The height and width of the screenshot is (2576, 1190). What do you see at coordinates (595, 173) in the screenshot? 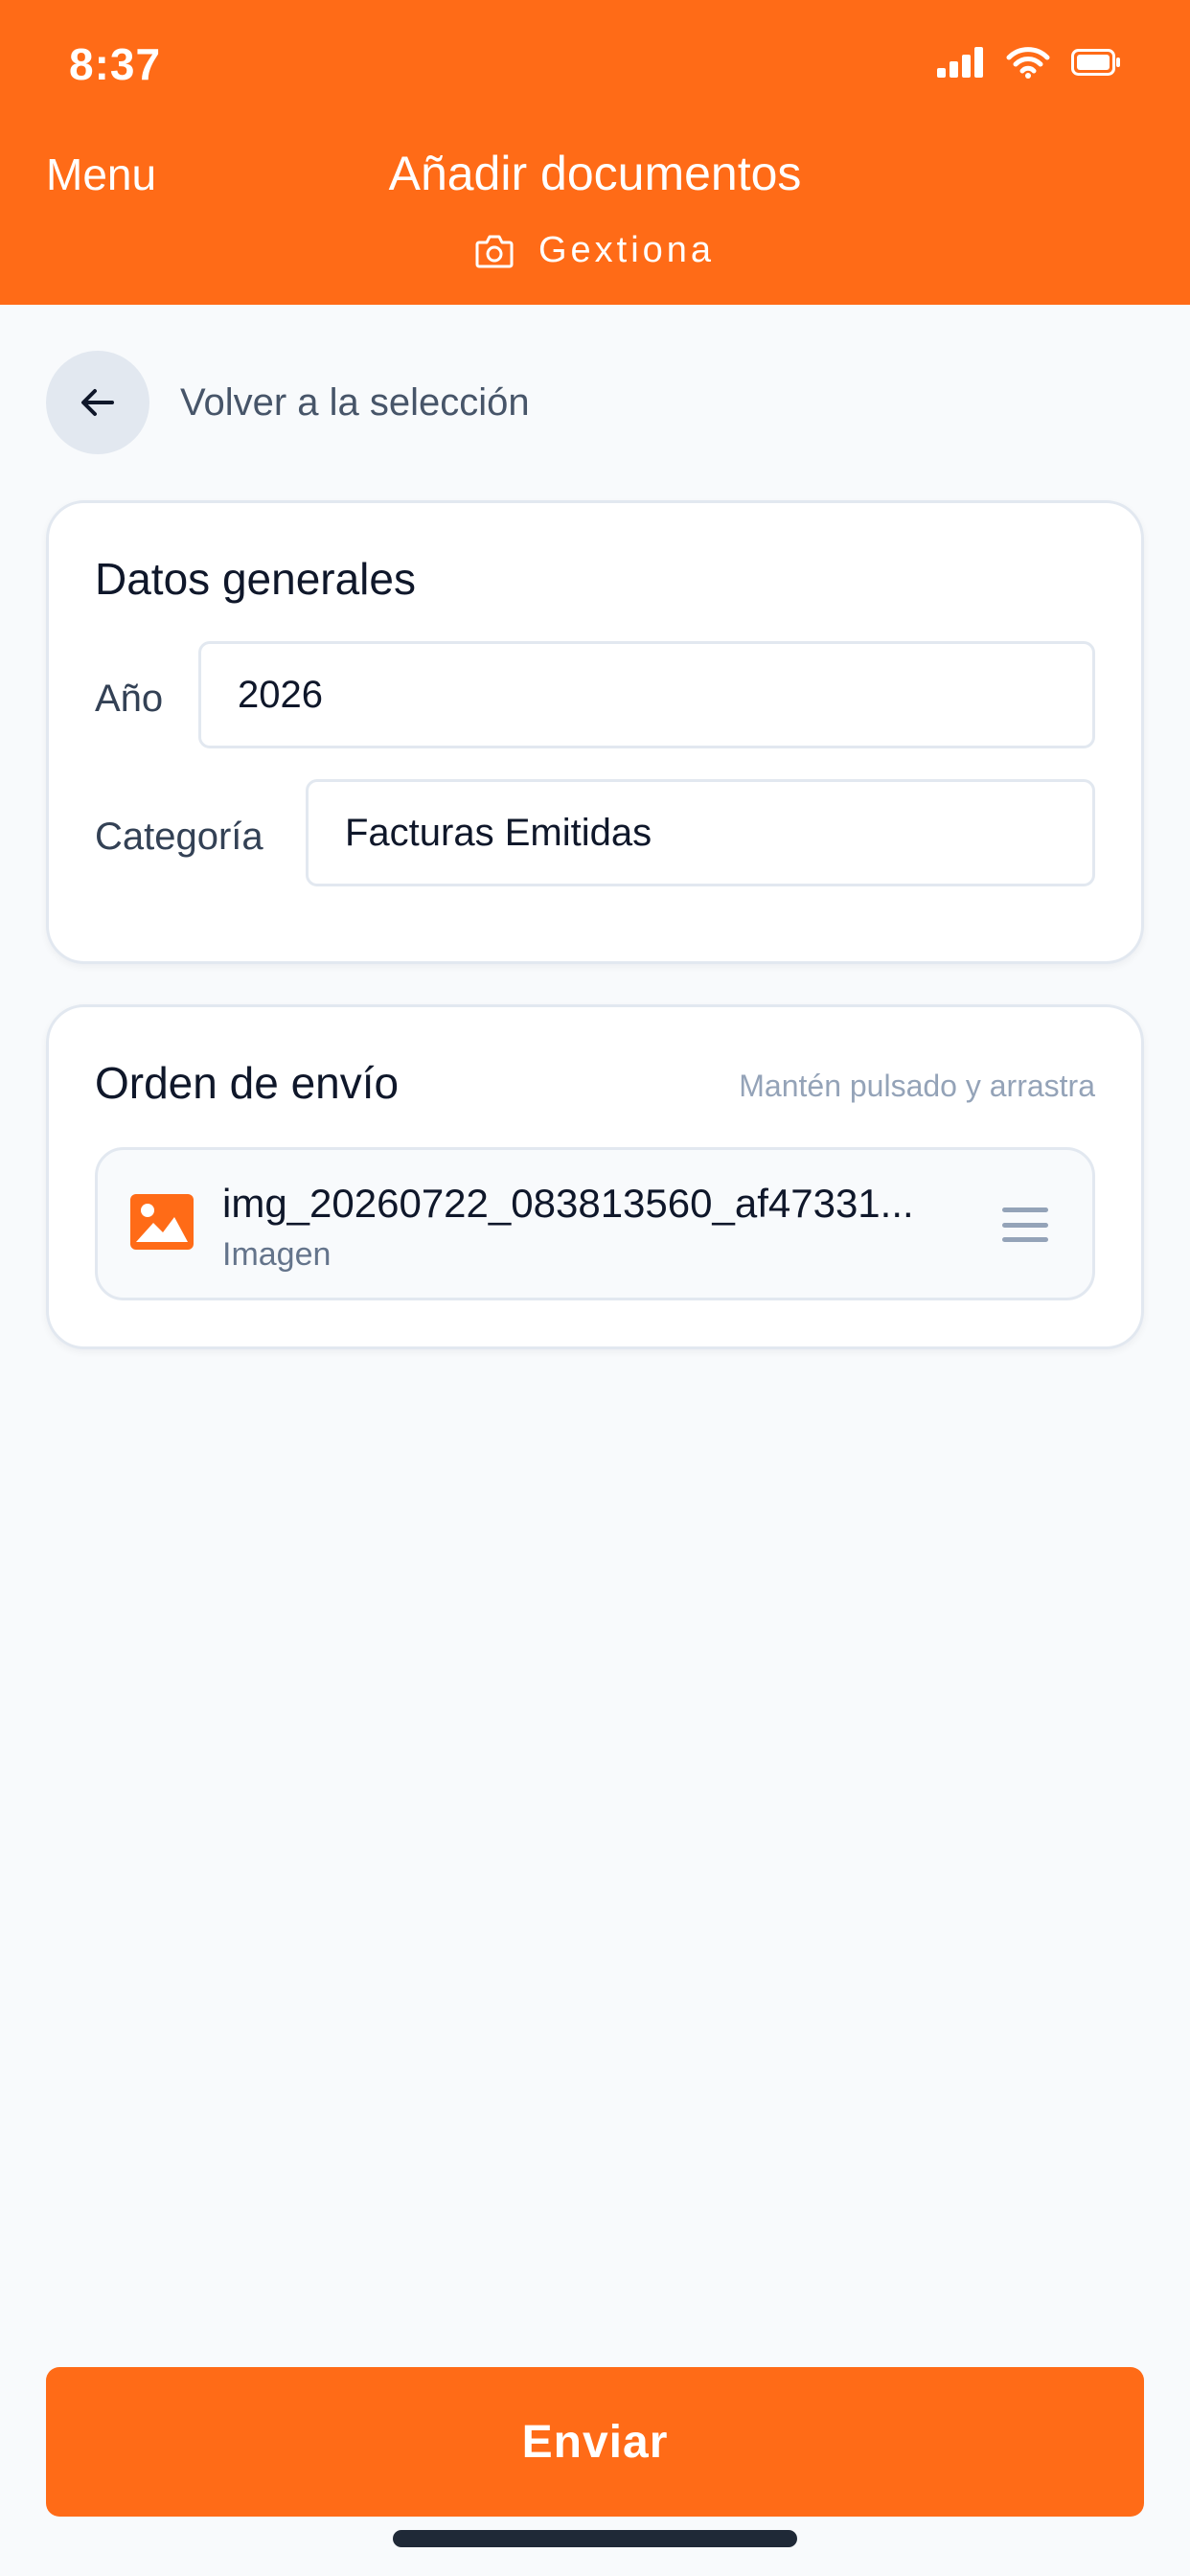
I see `page-title: Añadir documentos` at bounding box center [595, 173].